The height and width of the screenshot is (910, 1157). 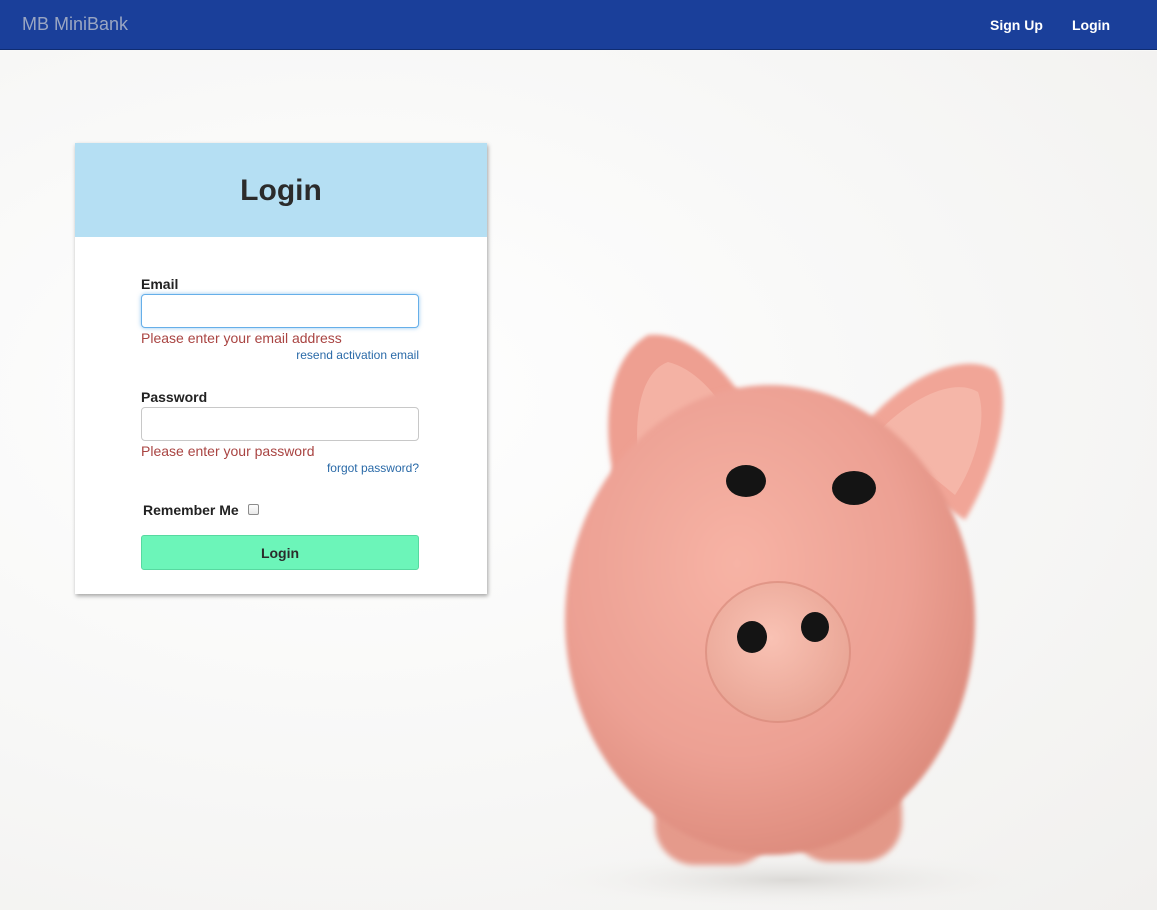 I want to click on navbar: MB MiniBank Sign Up Login, so click(x=578, y=25).